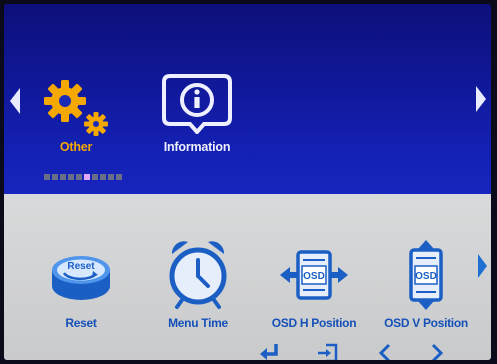 Image resolution: width=497 pixels, height=364 pixels. I want to click on menu-item-osd-h-position: OSD OSD H Position, so click(314, 286).